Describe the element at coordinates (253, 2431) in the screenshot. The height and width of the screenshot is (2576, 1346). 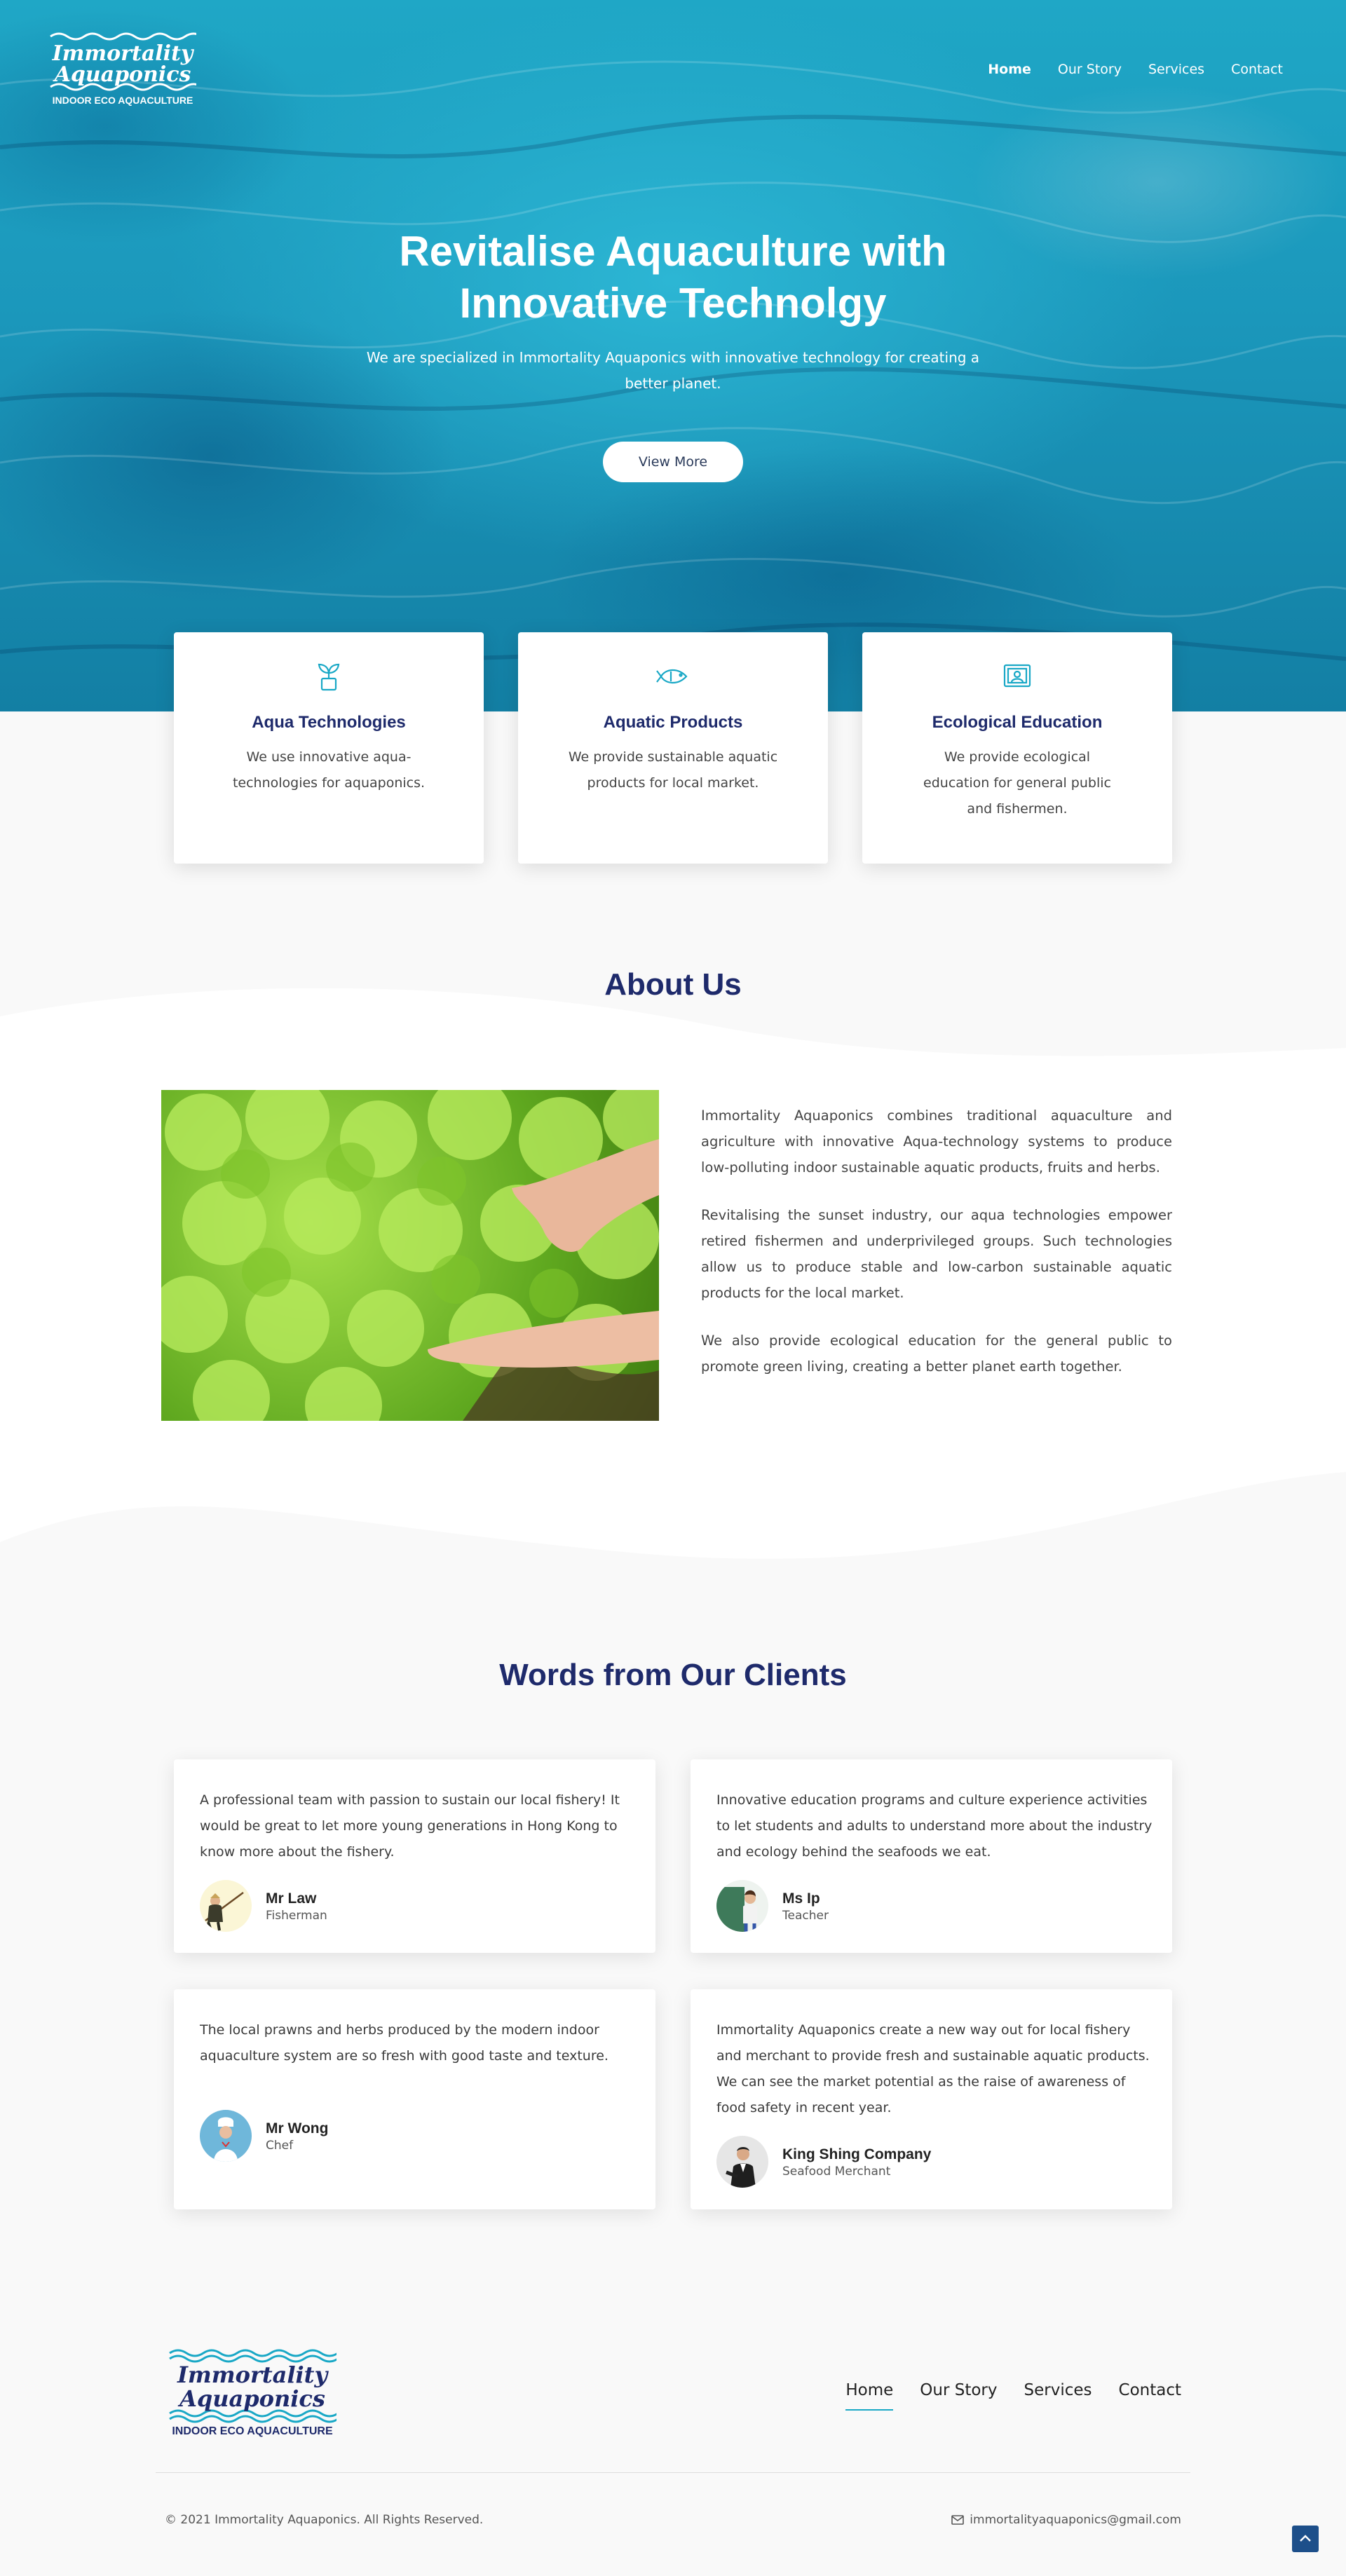
I see `footer-logo-tagline: INDOOR ECO AQUACULTURE` at that location.